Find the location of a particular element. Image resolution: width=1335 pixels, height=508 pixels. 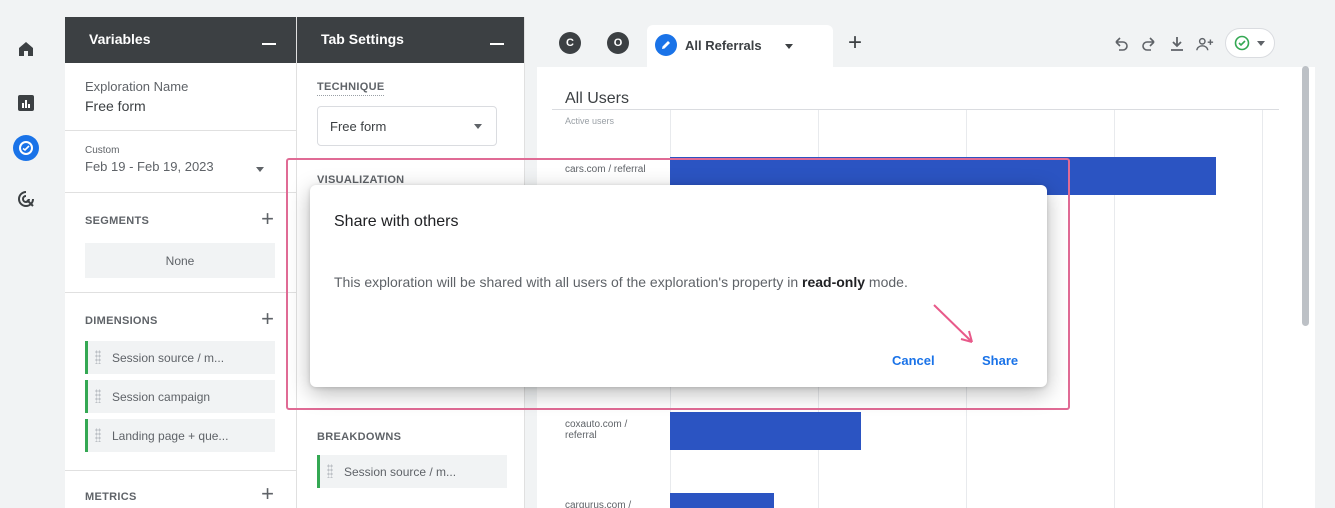

dialog-body-emphasis: read-only is located at coordinates (834, 282).